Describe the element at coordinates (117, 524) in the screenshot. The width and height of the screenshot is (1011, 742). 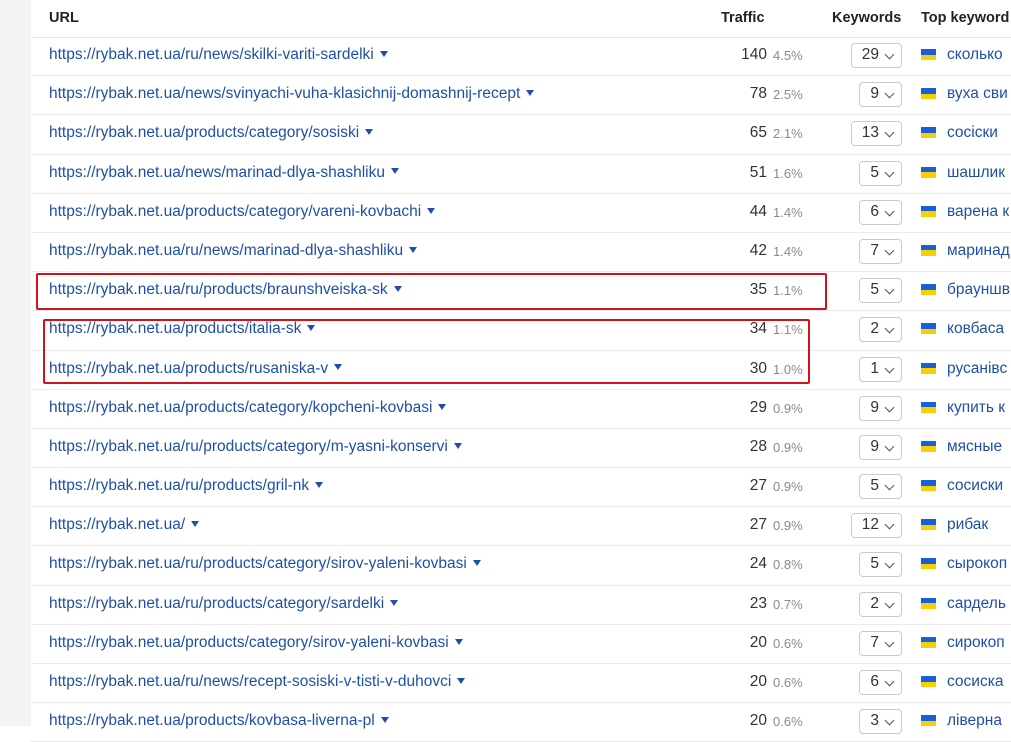
I see `url-text: https://rybak.net.ua/` at that location.